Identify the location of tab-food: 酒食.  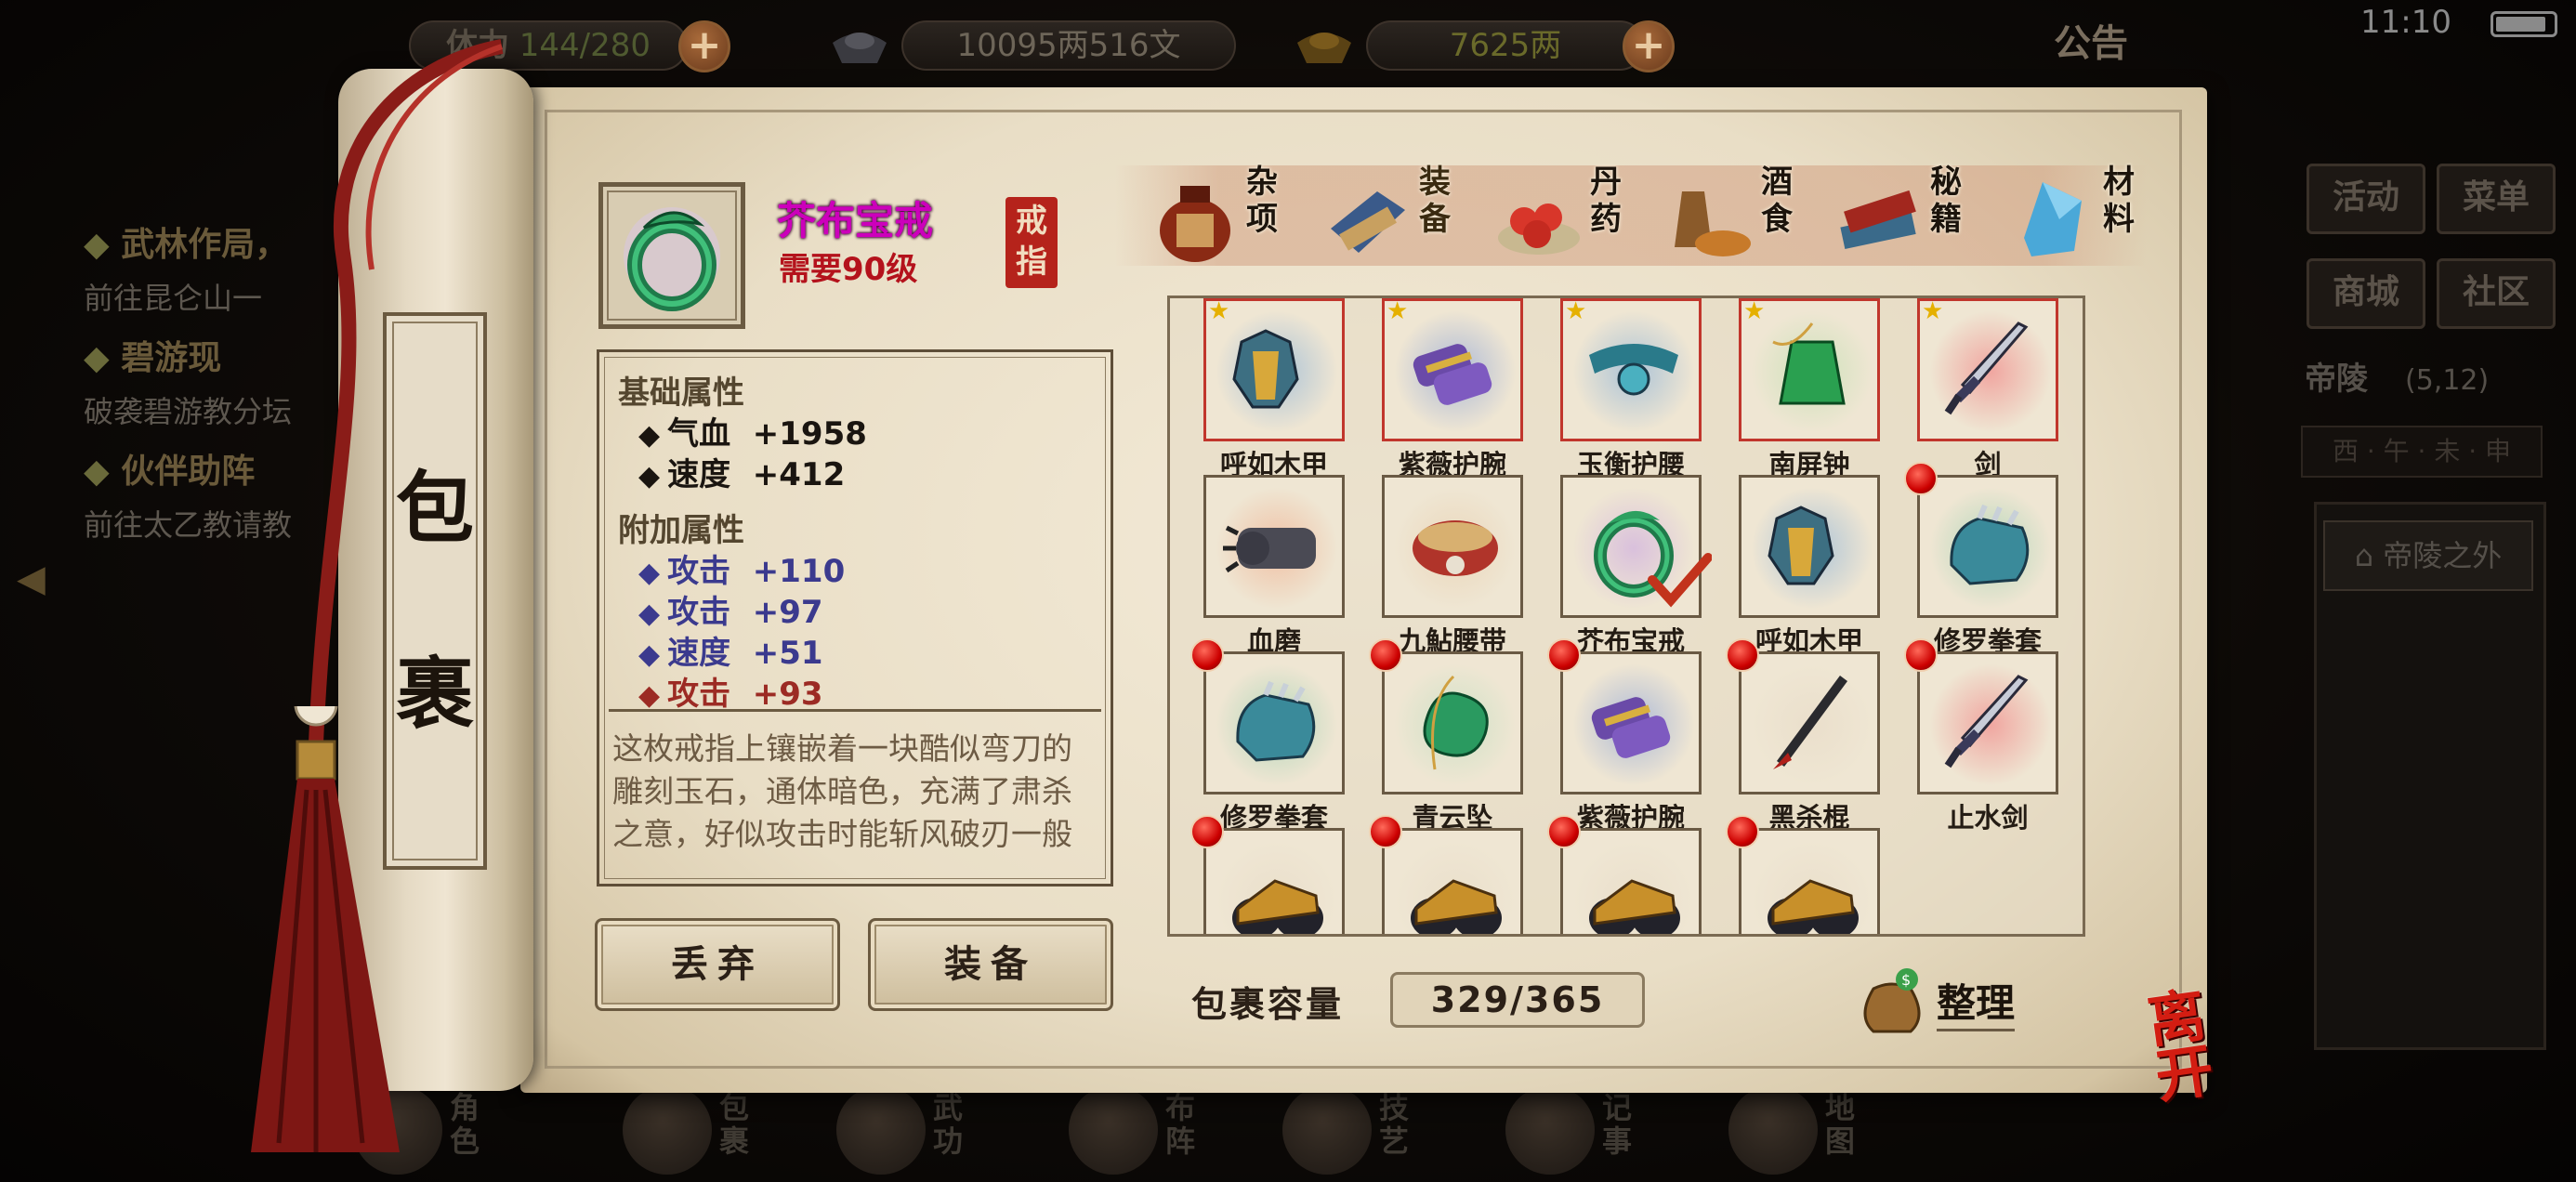
(1743, 217).